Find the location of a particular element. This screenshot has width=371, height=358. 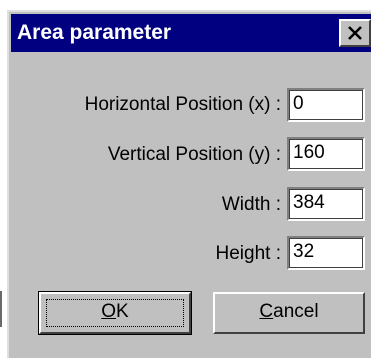

vertical-position-input: 160 is located at coordinates (326, 154).